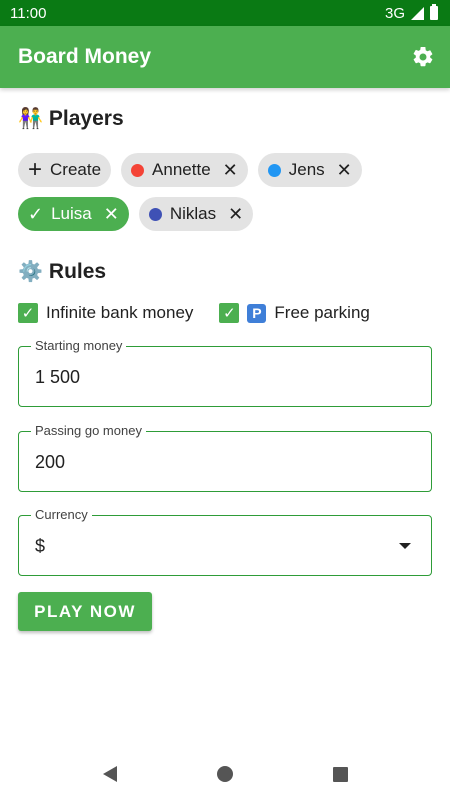 This screenshot has height=800, width=450. Describe the element at coordinates (28, 13) in the screenshot. I see `status-time: 11:00` at that location.